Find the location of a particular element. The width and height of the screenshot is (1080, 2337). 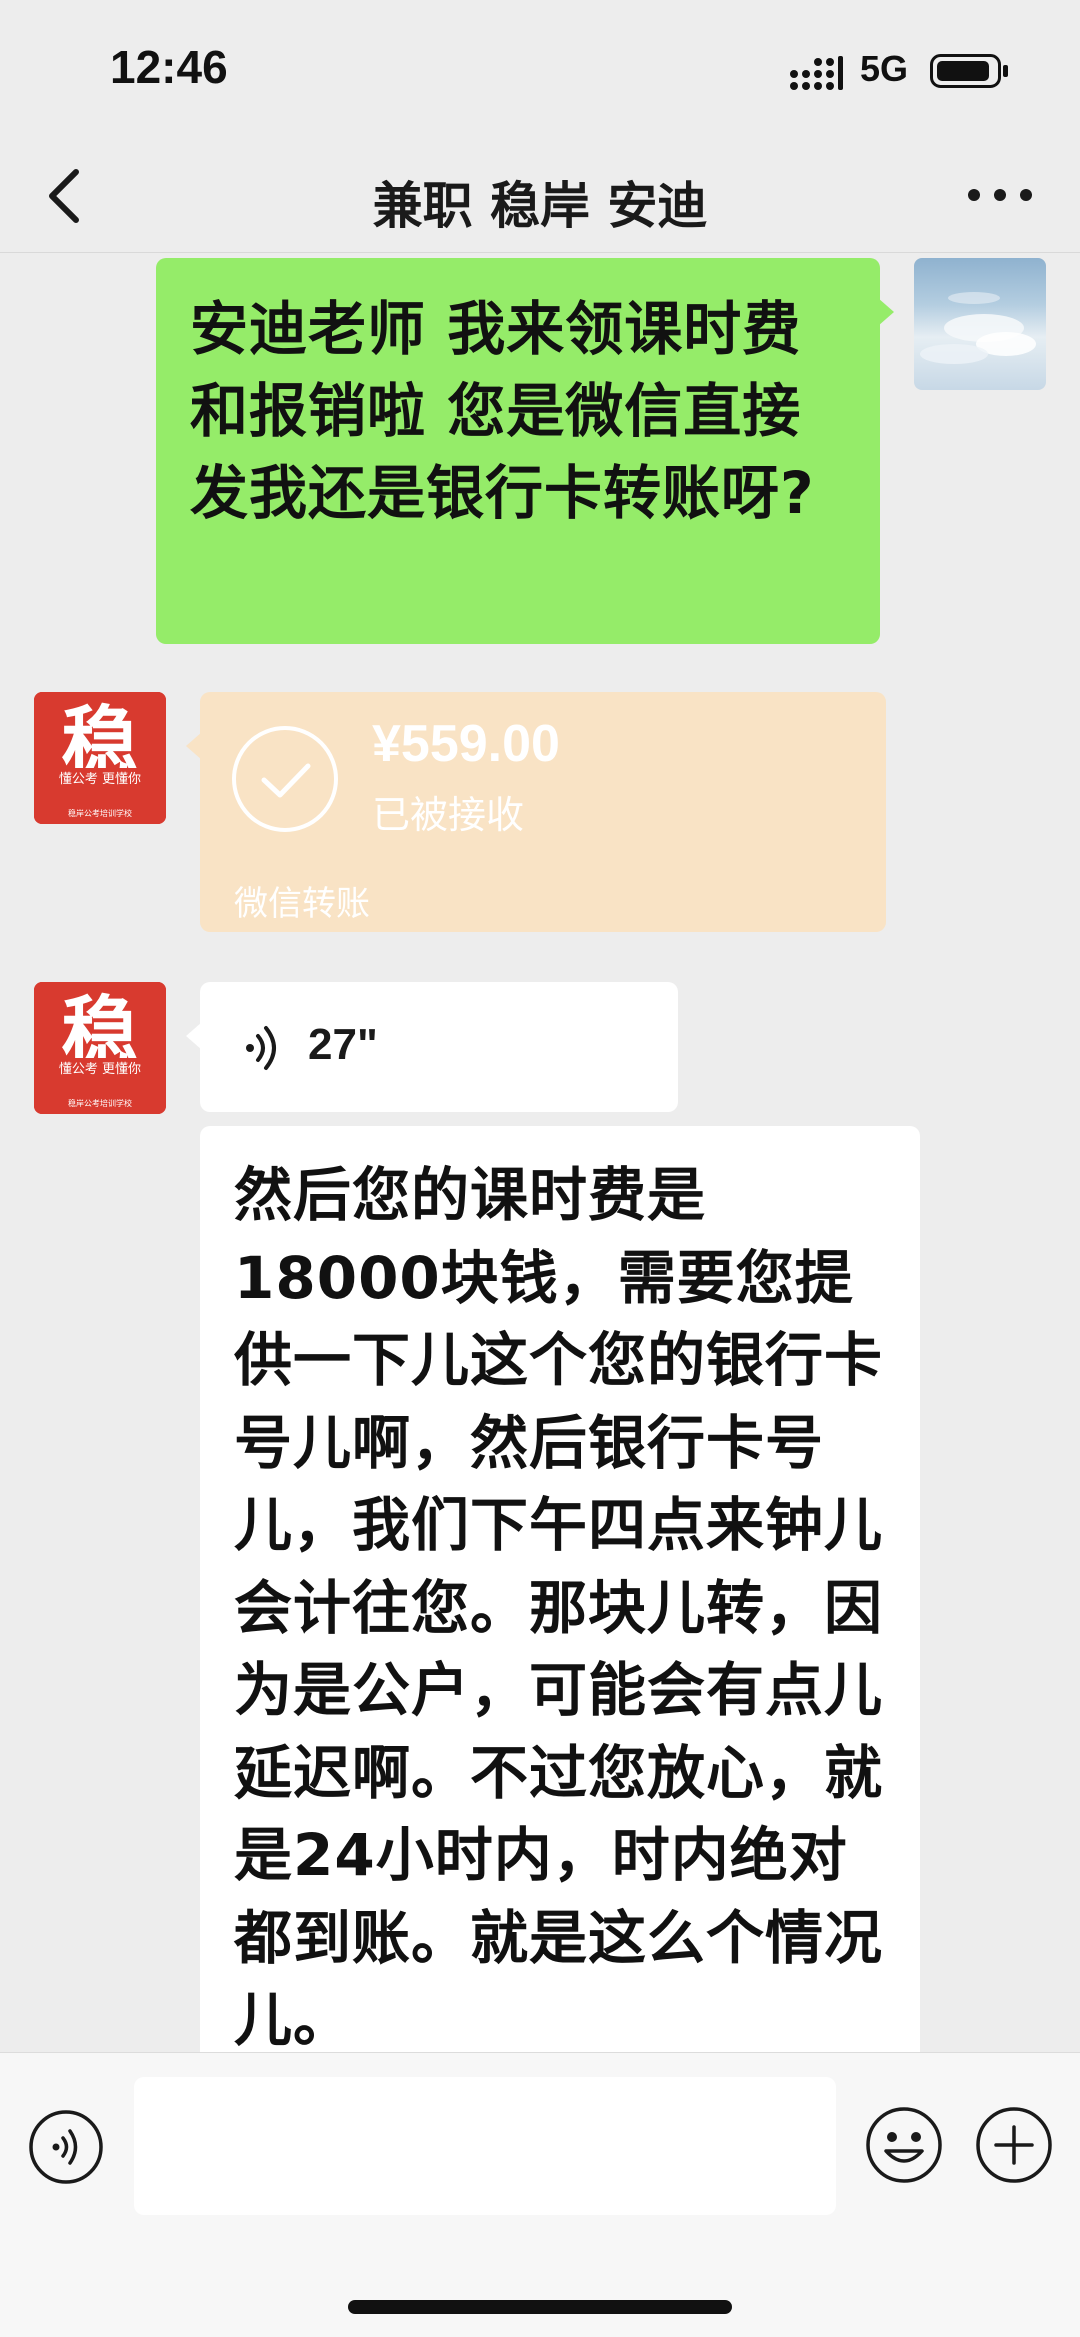

transfer-card: ¥559.00 已被接收 微信转账 is located at coordinates (536, 812).